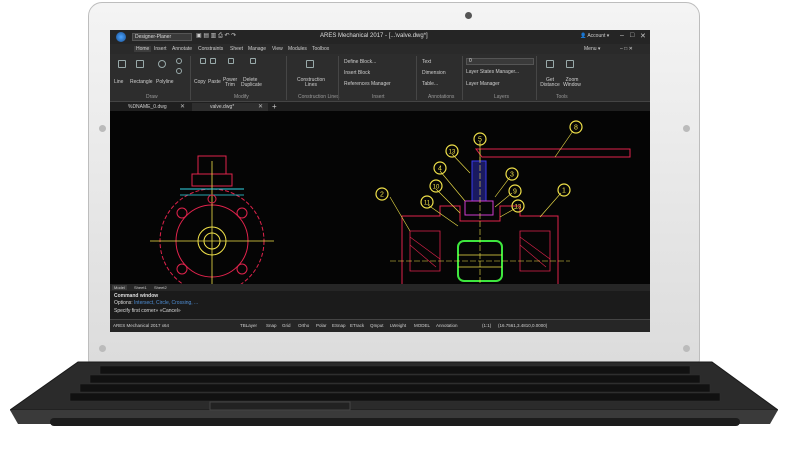 The width and height of the screenshot is (788, 450). What do you see at coordinates (118, 82) in the screenshot?
I see `line-button: Line` at bounding box center [118, 82].